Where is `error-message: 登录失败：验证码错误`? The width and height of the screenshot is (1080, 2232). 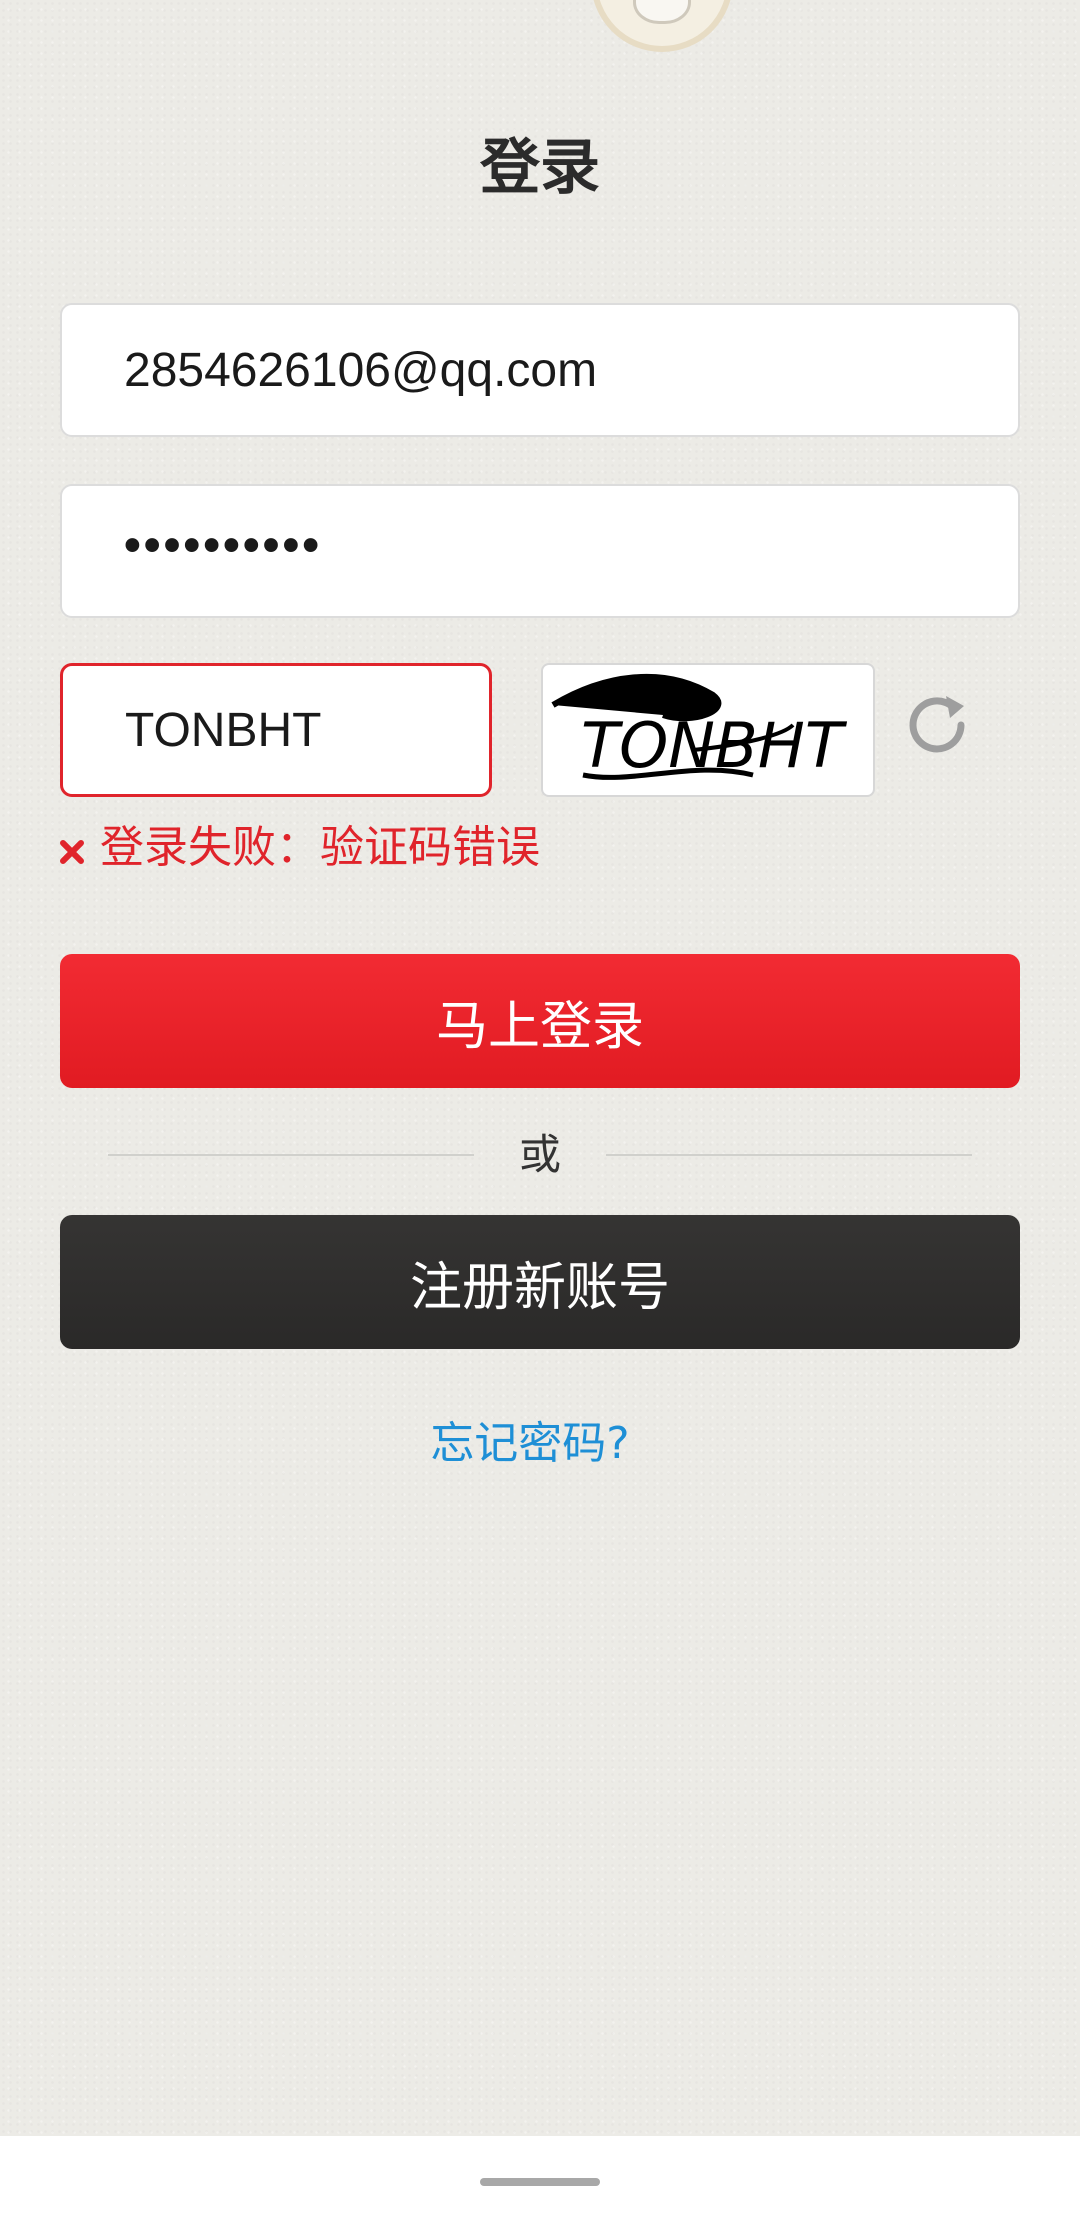 error-message: 登录失败：验证码错误 is located at coordinates (299, 848).